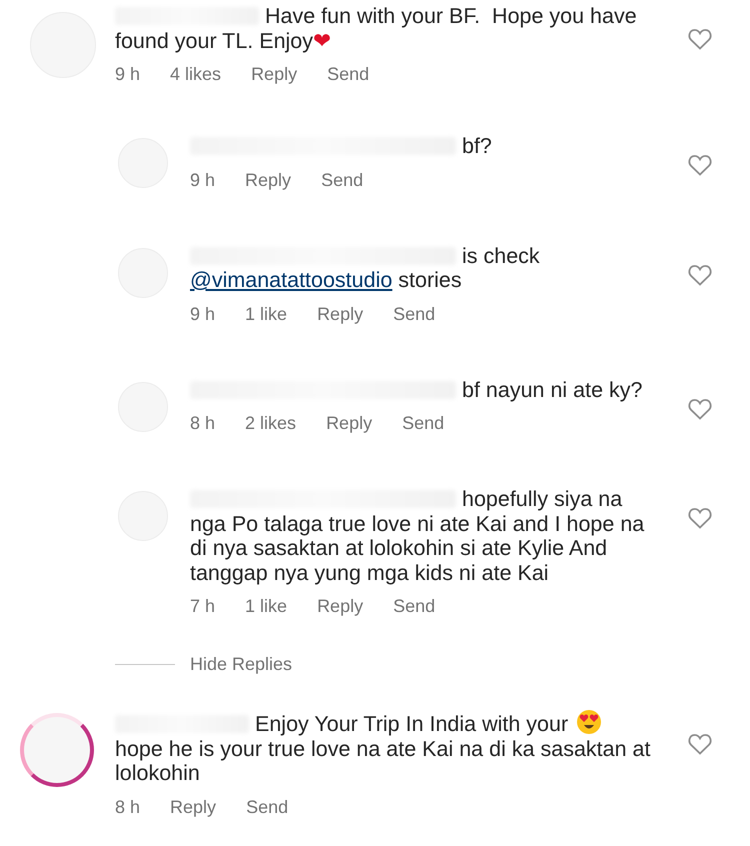 The width and height of the screenshot is (750, 846). Describe the element at coordinates (418, 536) in the screenshot. I see `comment-text: hopefully siya na nga Po talaga true love ni ate Kai and I hope na di nya sasaktan at lolokohin si ate Kylie And tanggap nya yung mga kids ni ate Kai` at that location.